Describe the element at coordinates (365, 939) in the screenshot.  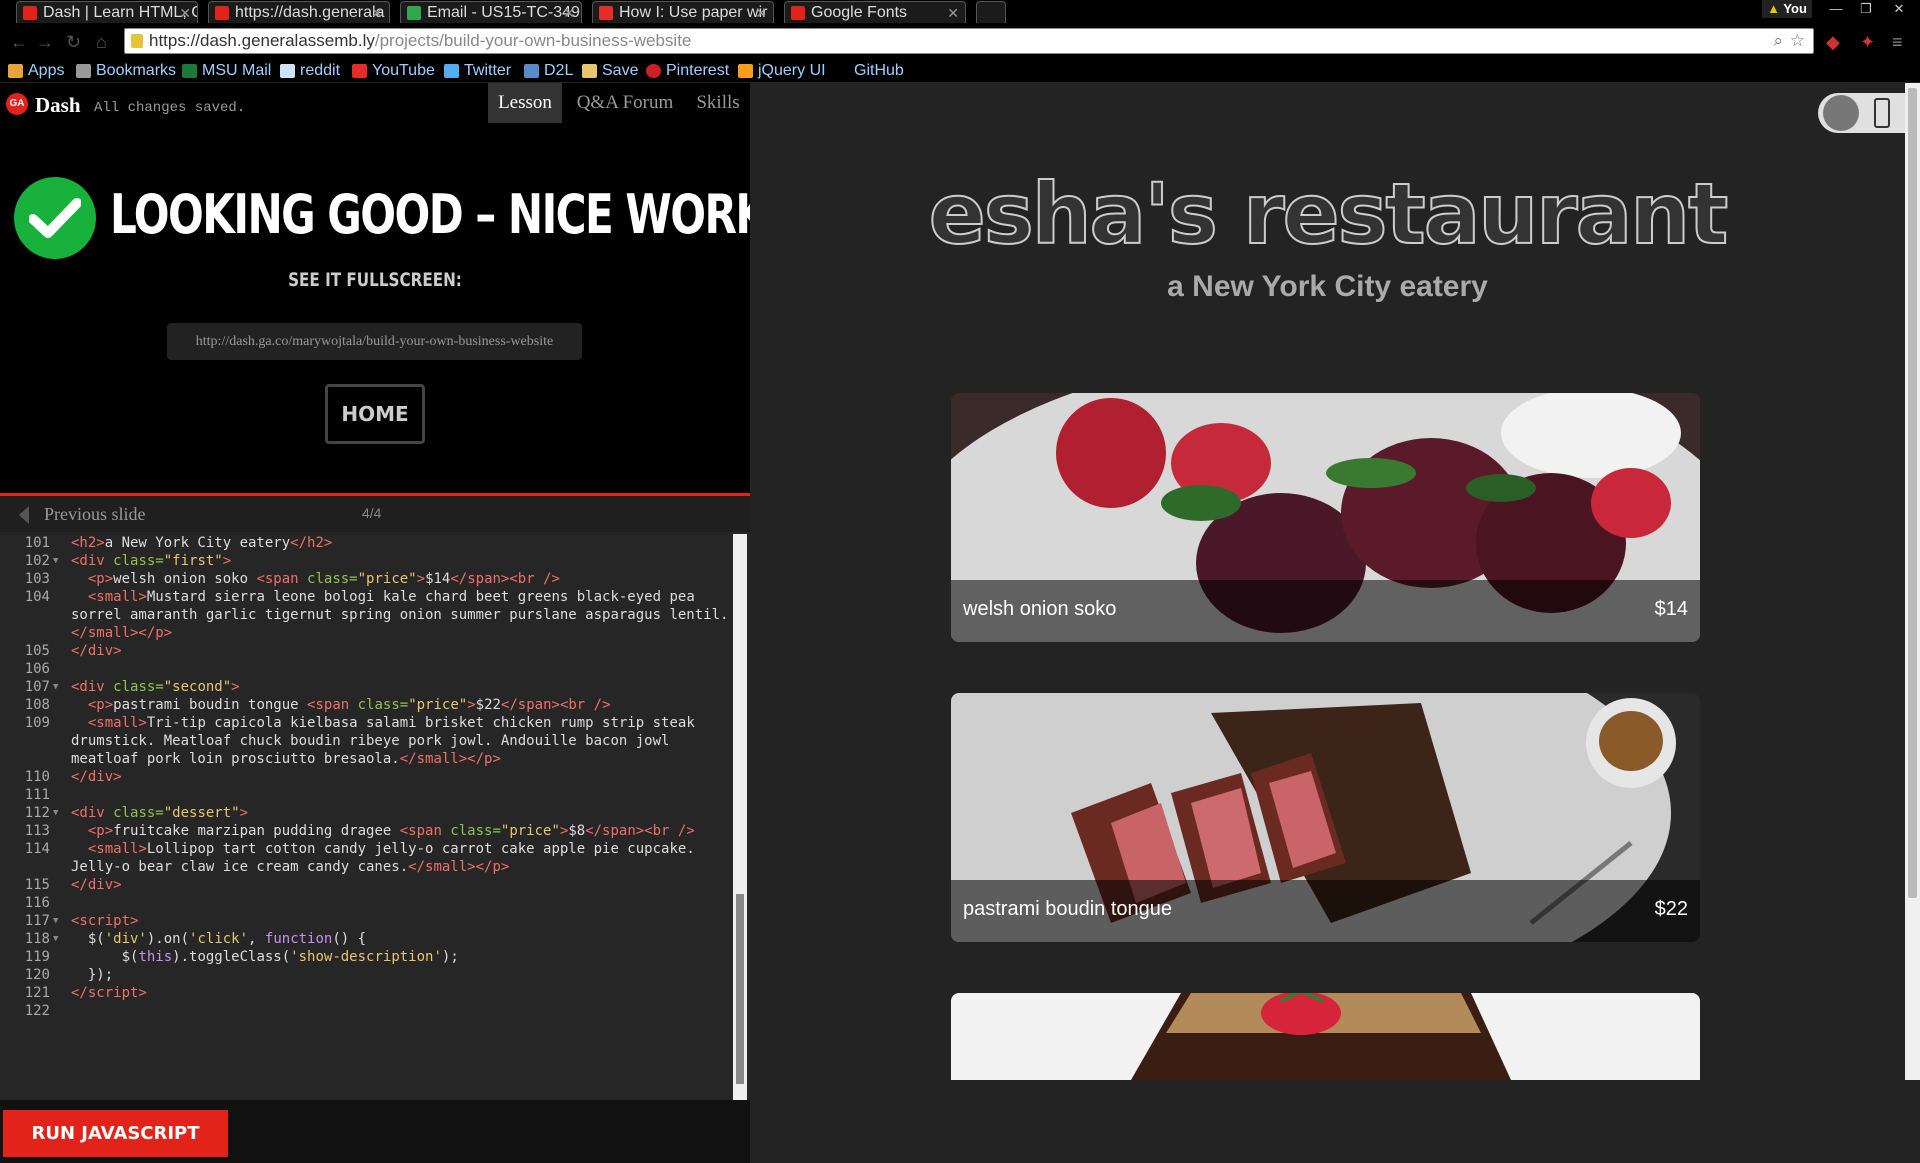
I see `code-line: 118 ▼ $('div').on('click', function() {` at that location.